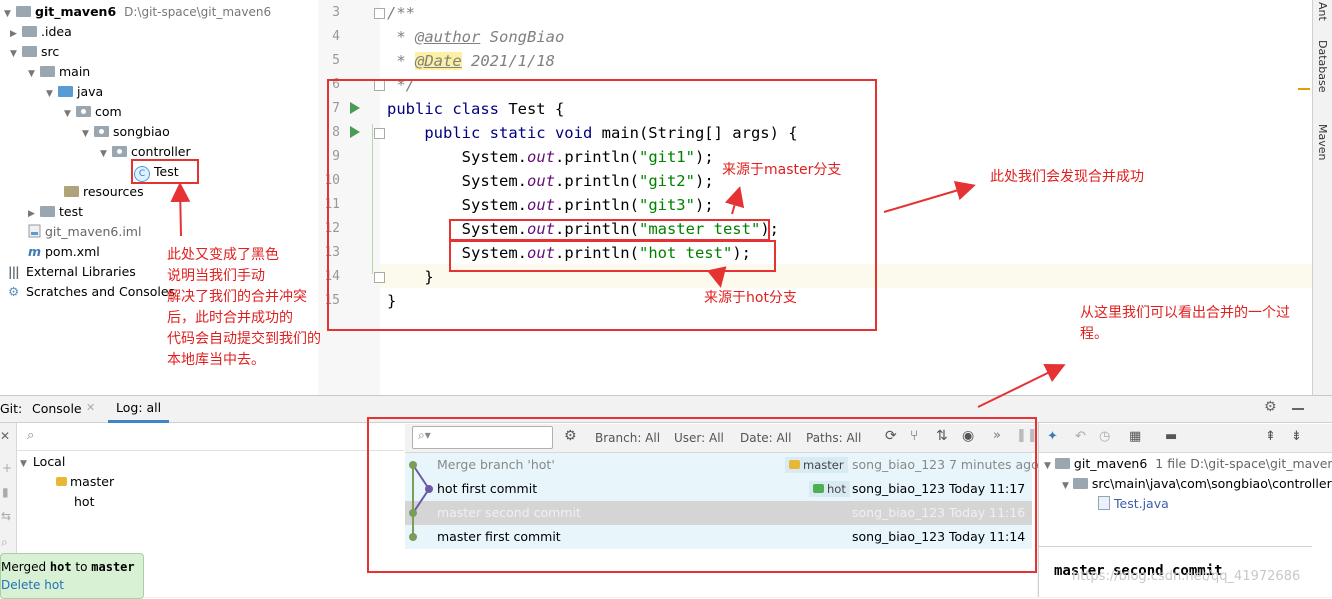 Image resolution: width=1332 pixels, height=599 pixels. What do you see at coordinates (734, 200) in the screenshot?
I see `arrow-to-master-line` at bounding box center [734, 200].